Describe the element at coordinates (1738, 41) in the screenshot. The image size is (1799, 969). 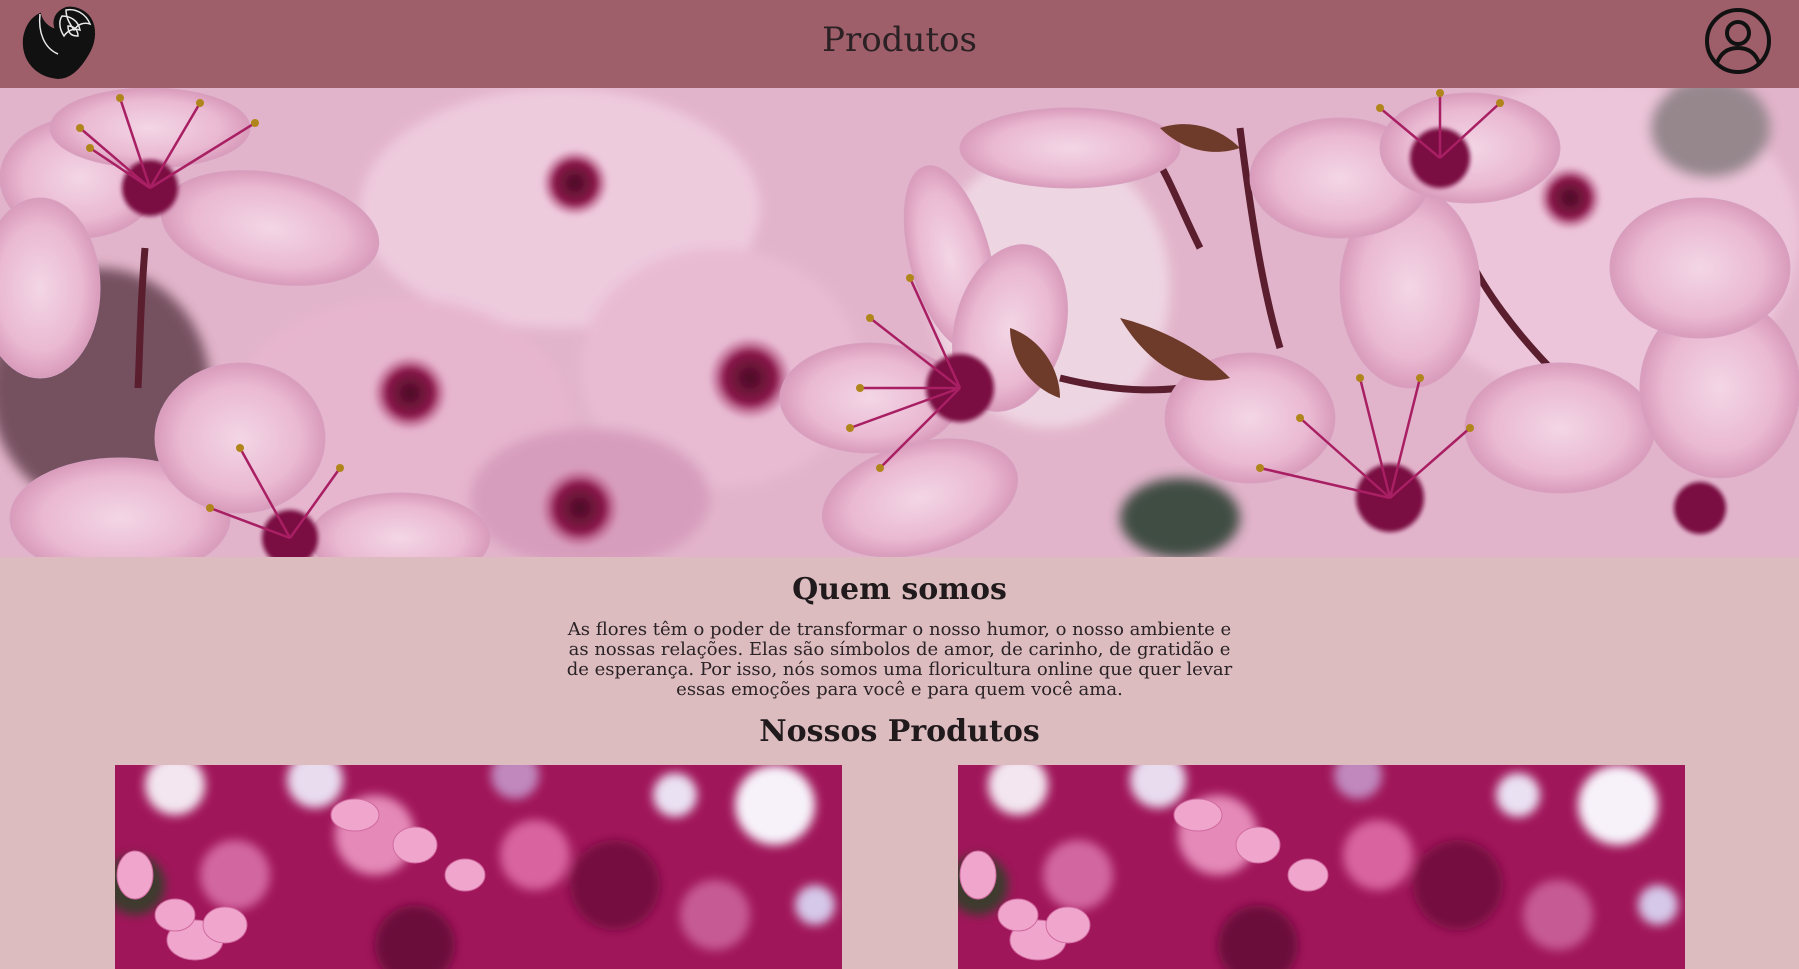
I see `user-account-icon` at that location.